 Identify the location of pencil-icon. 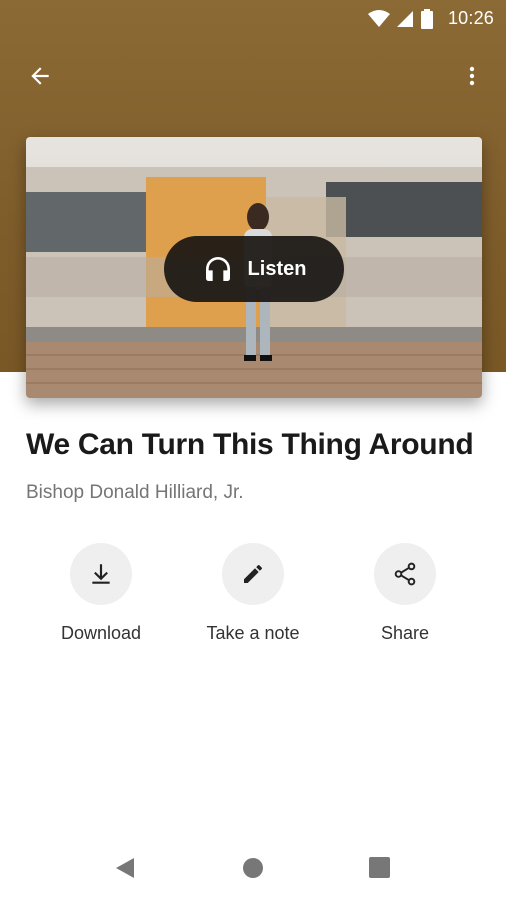
(253, 574).